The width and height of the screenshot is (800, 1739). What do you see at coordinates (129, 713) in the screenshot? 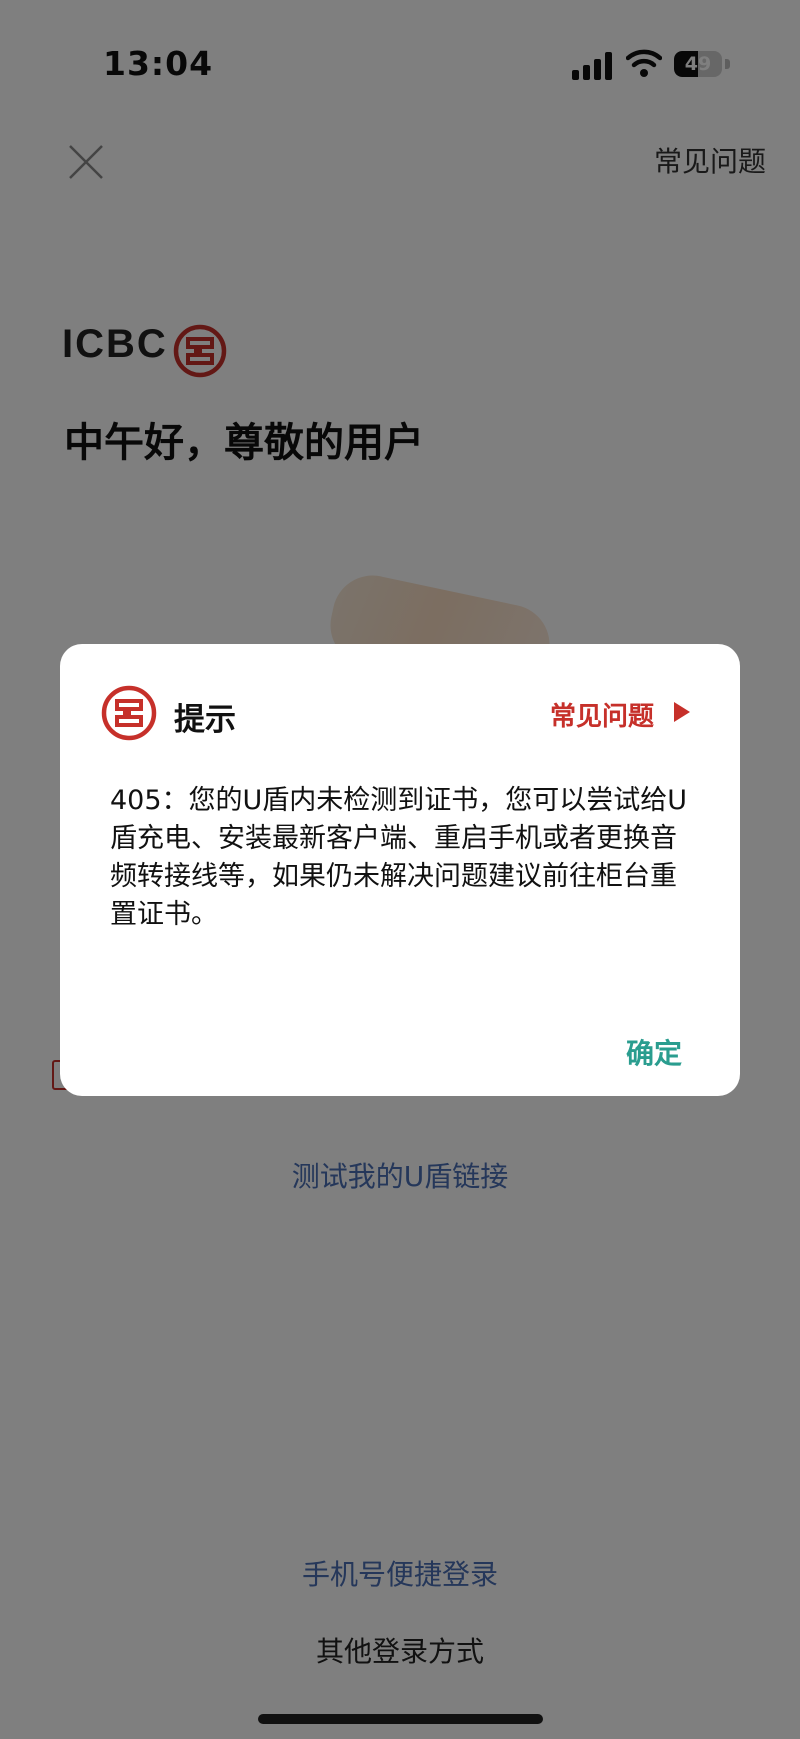
I see `icbc-logo-icon` at bounding box center [129, 713].